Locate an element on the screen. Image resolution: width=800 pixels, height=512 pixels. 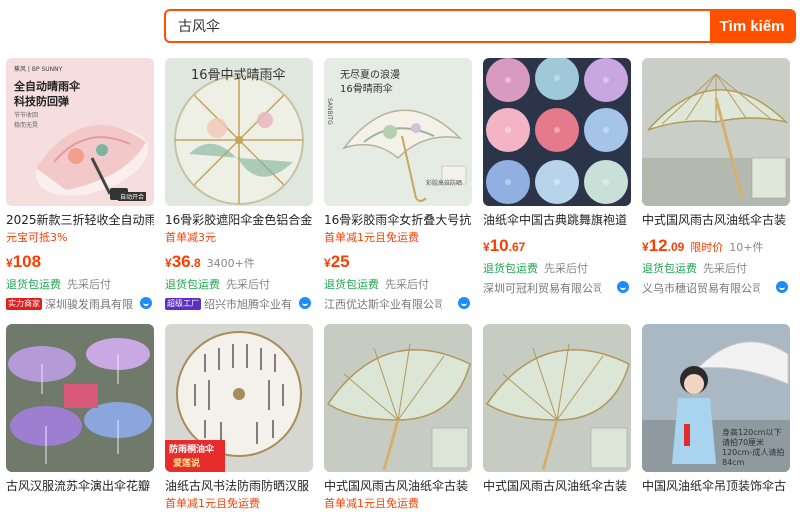
product-title: 油纸伞中国古典跳舞旗袍道 is located at coordinates (557, 220).